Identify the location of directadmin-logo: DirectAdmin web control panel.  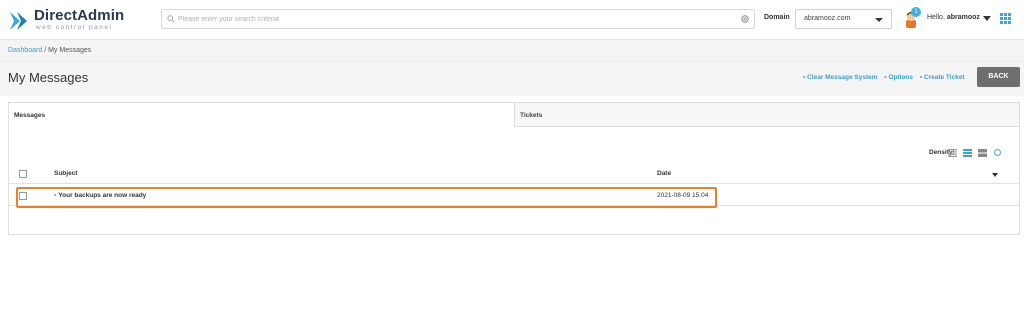
(66, 20).